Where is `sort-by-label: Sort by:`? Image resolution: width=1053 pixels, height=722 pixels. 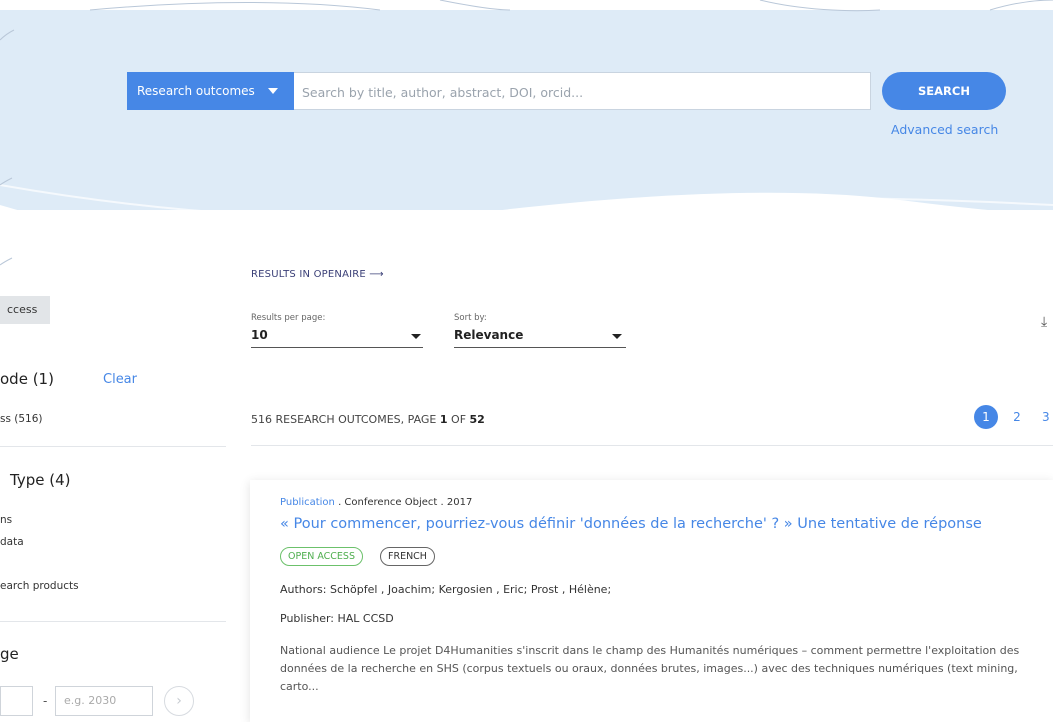 sort-by-label: Sort by: is located at coordinates (470, 318).